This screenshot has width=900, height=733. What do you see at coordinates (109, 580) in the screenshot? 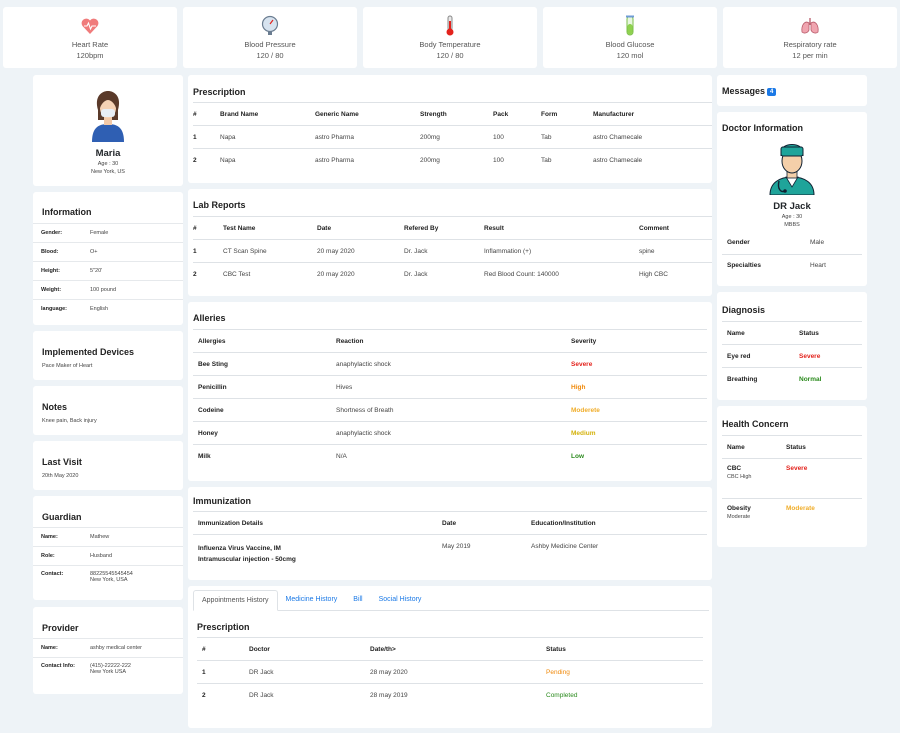
I see `guardian-city: New York, USA` at bounding box center [109, 580].